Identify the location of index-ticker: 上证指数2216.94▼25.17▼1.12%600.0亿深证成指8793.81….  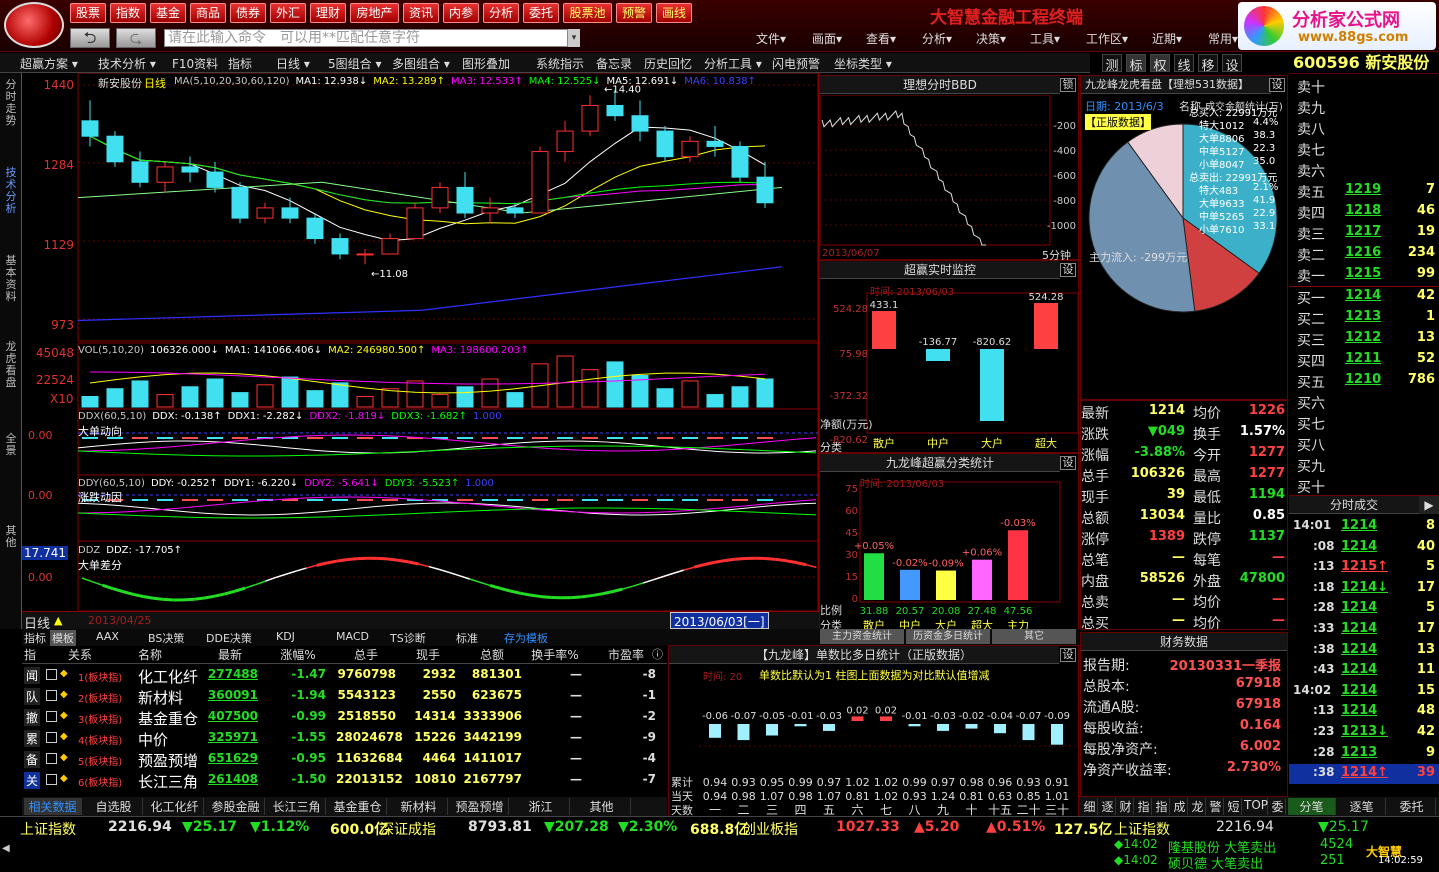
(555, 829).